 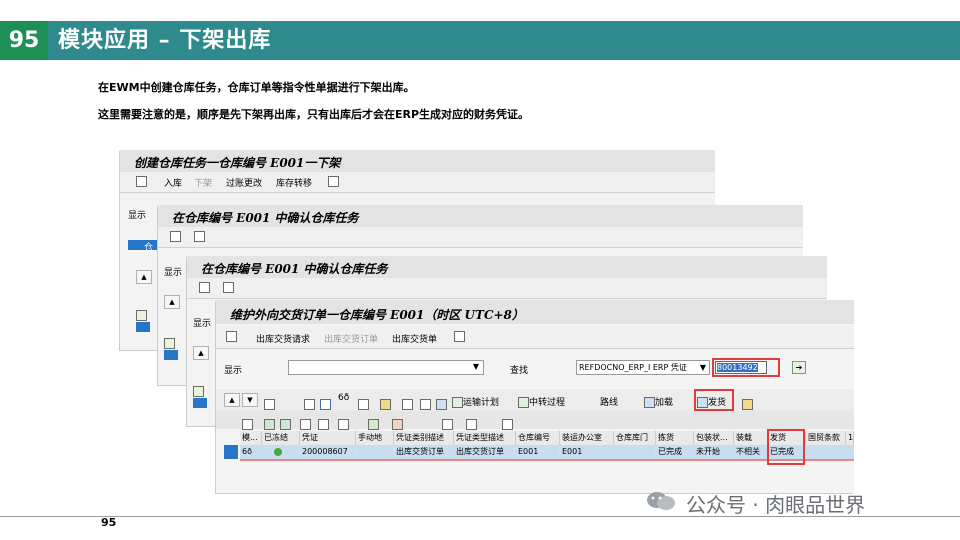 I want to click on col-header: 装运办公室, so click(x=587, y=438).